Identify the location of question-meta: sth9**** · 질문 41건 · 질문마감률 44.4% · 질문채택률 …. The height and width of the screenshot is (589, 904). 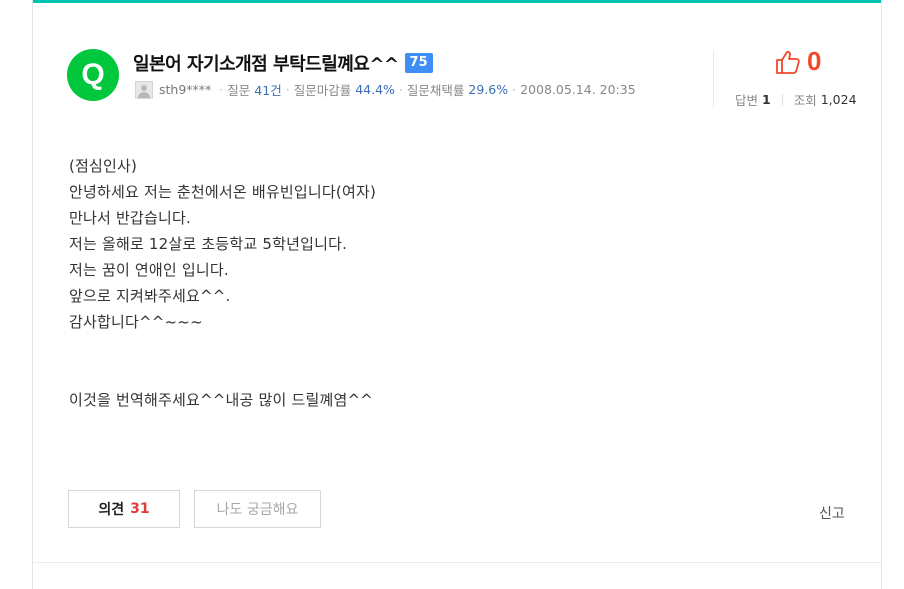
(385, 89).